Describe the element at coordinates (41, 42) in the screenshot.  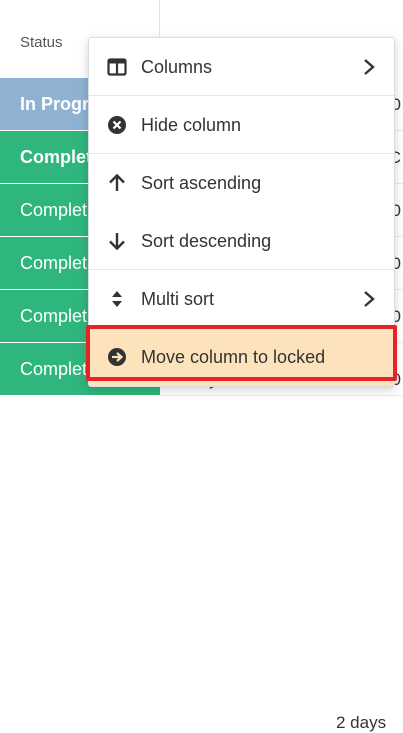
I see `column-header-status-label: Status` at that location.